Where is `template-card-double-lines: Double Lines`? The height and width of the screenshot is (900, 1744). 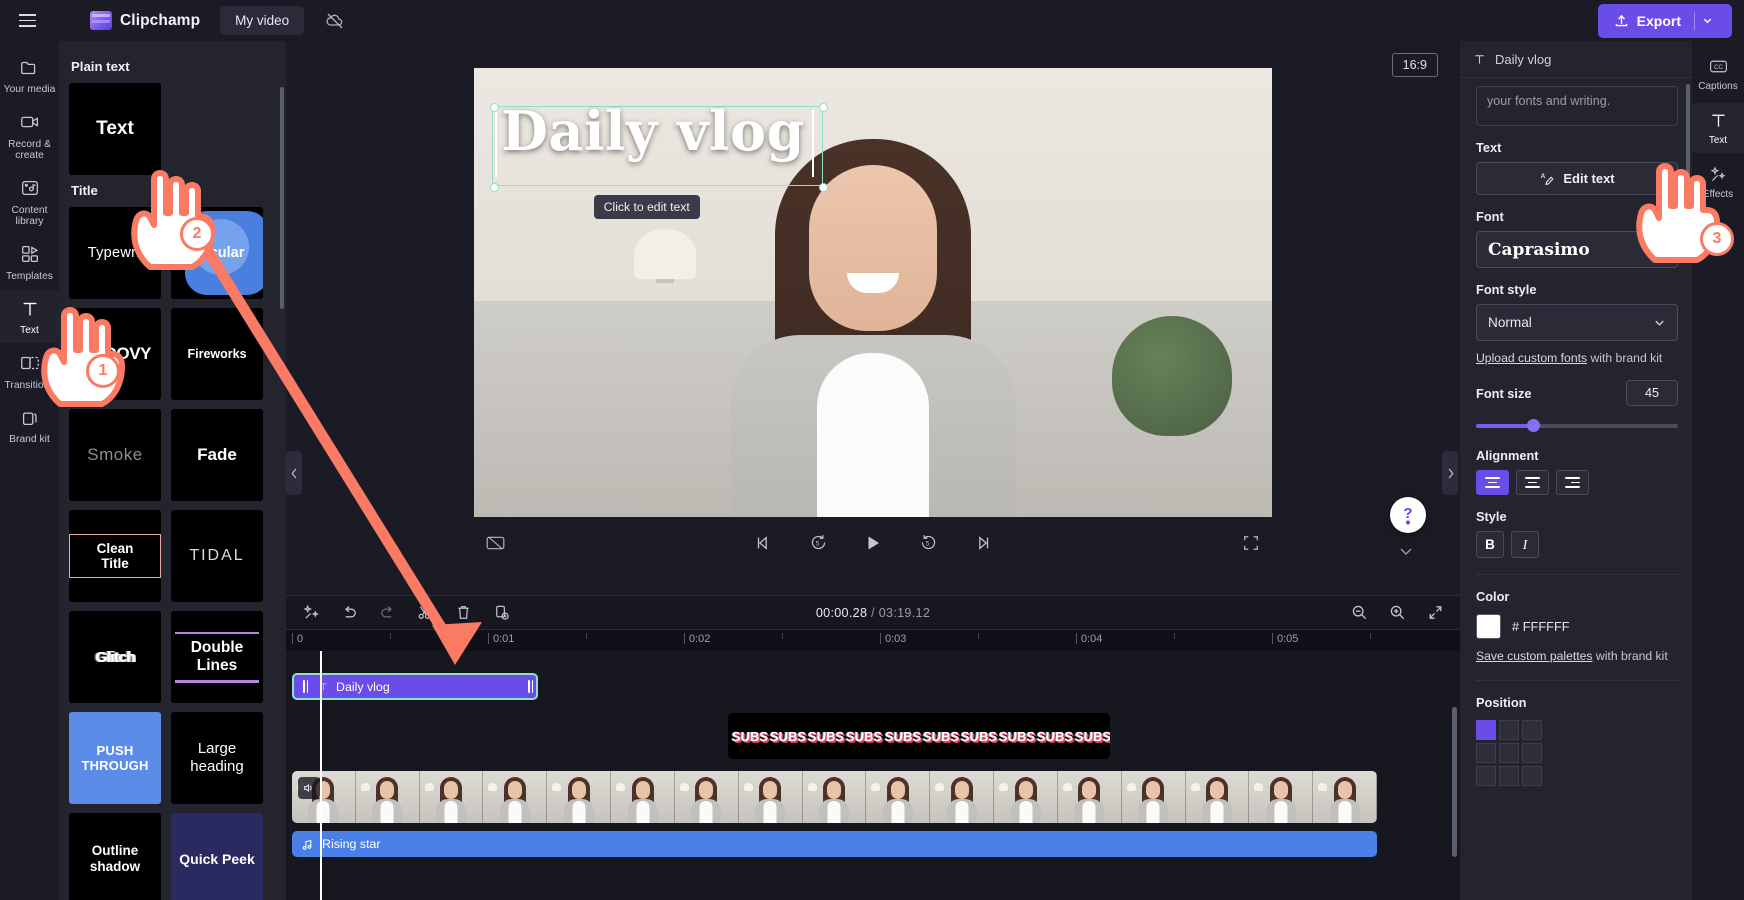
template-card-double-lines: Double Lines is located at coordinates (217, 657).